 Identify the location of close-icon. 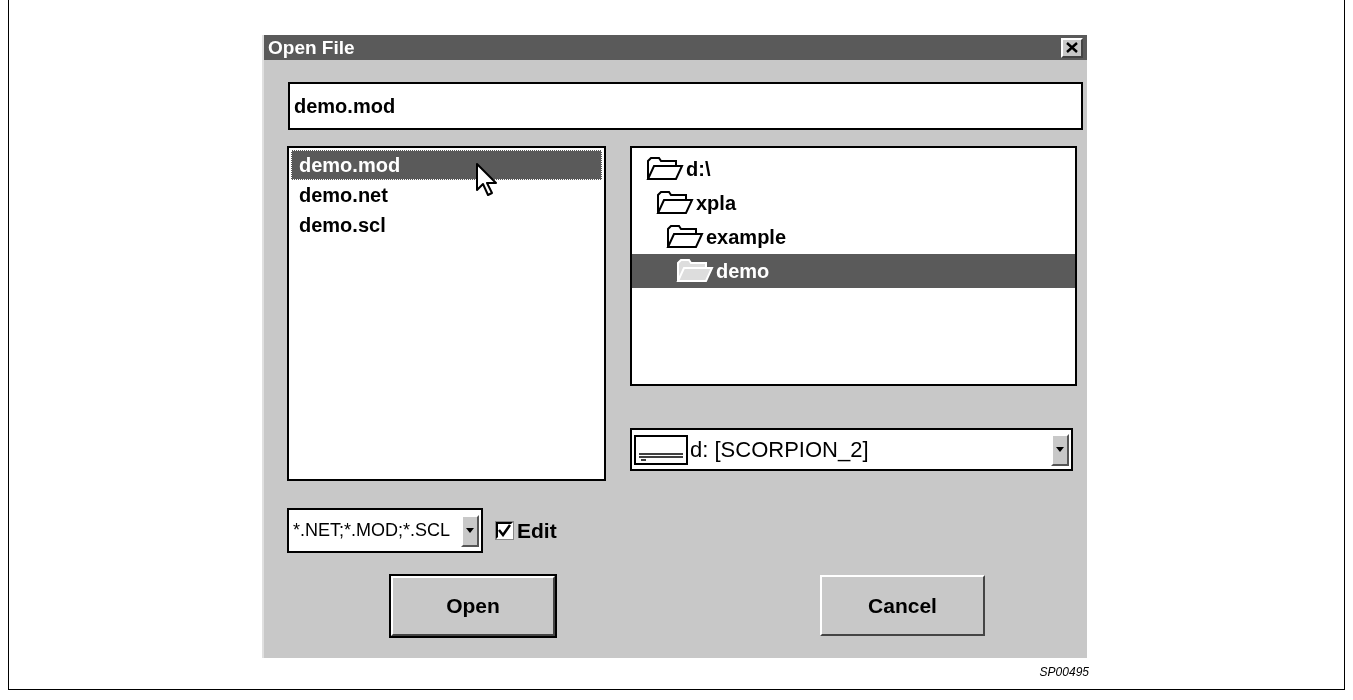
(1072, 47).